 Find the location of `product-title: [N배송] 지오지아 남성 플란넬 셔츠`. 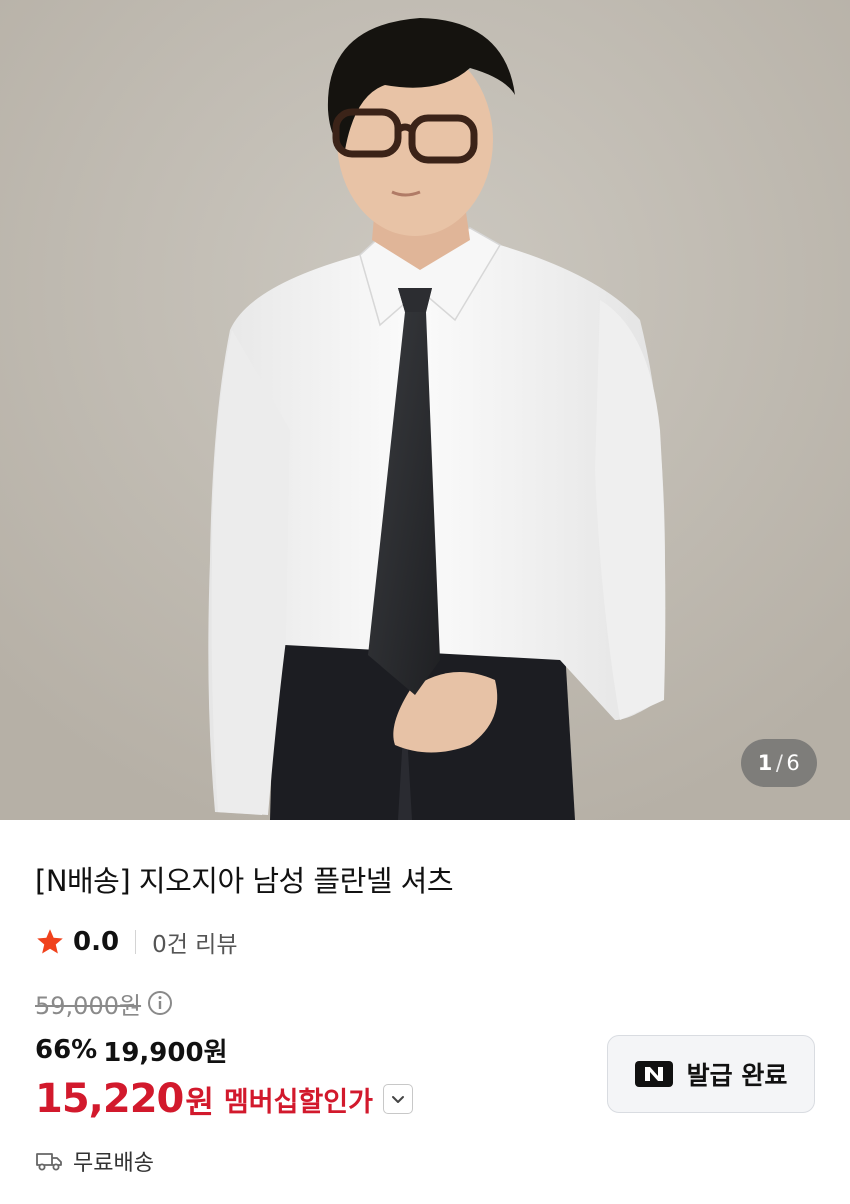

product-title: [N배송] 지오지아 남성 플란넬 셔츠 is located at coordinates (244, 881).